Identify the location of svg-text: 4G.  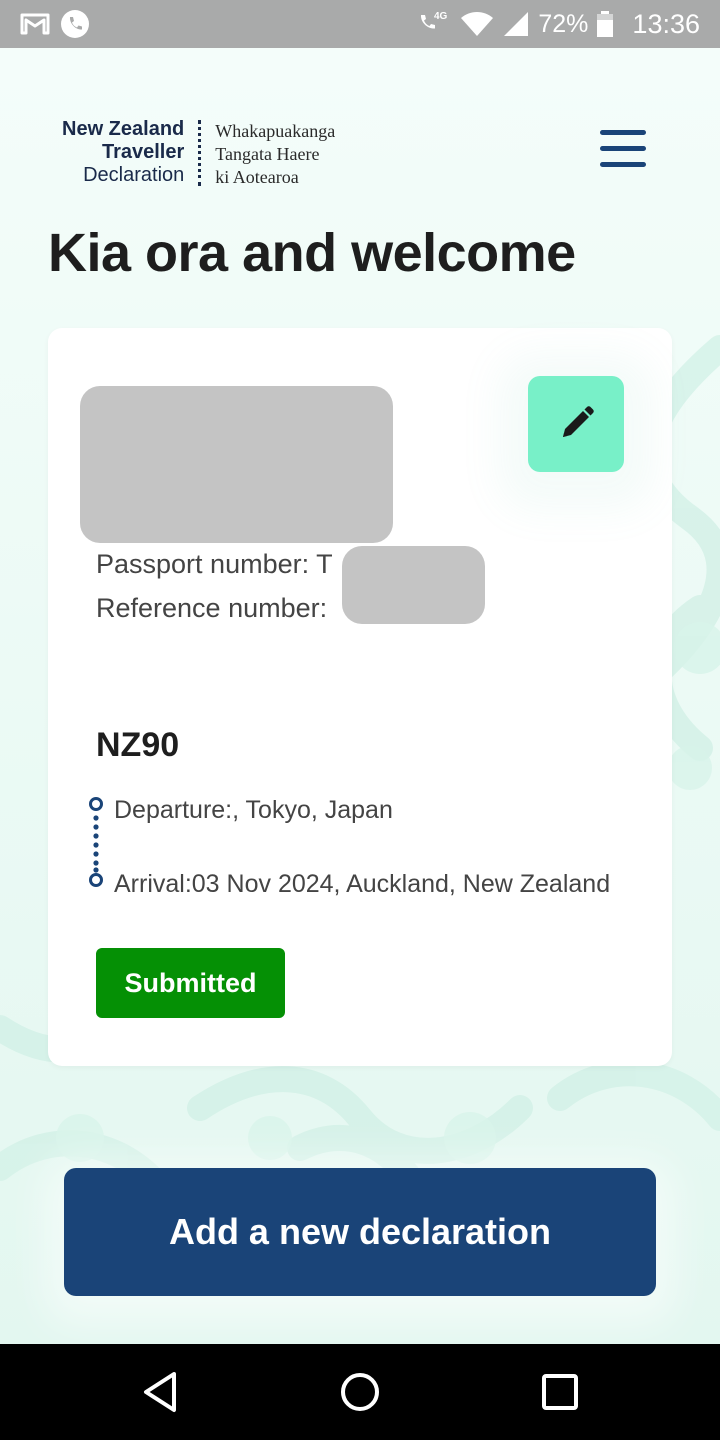
(441, 16).